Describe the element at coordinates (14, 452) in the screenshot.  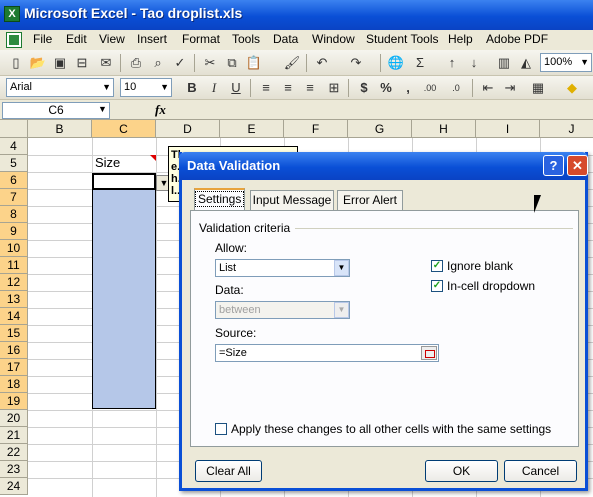
I see `row-header: 22` at that location.